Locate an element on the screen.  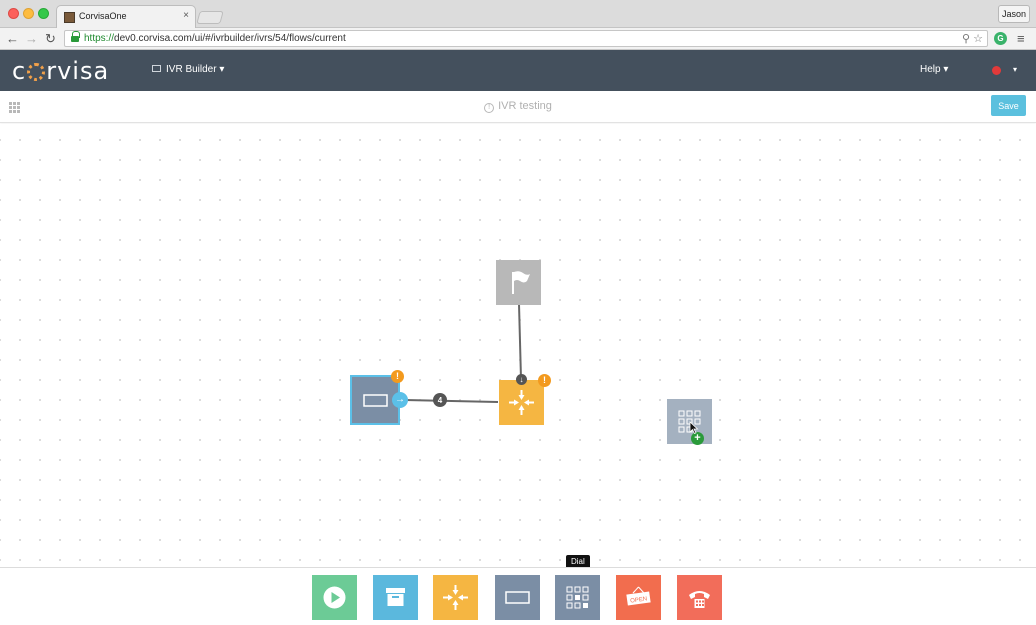
phone-icon is located at coordinates (699, 599).